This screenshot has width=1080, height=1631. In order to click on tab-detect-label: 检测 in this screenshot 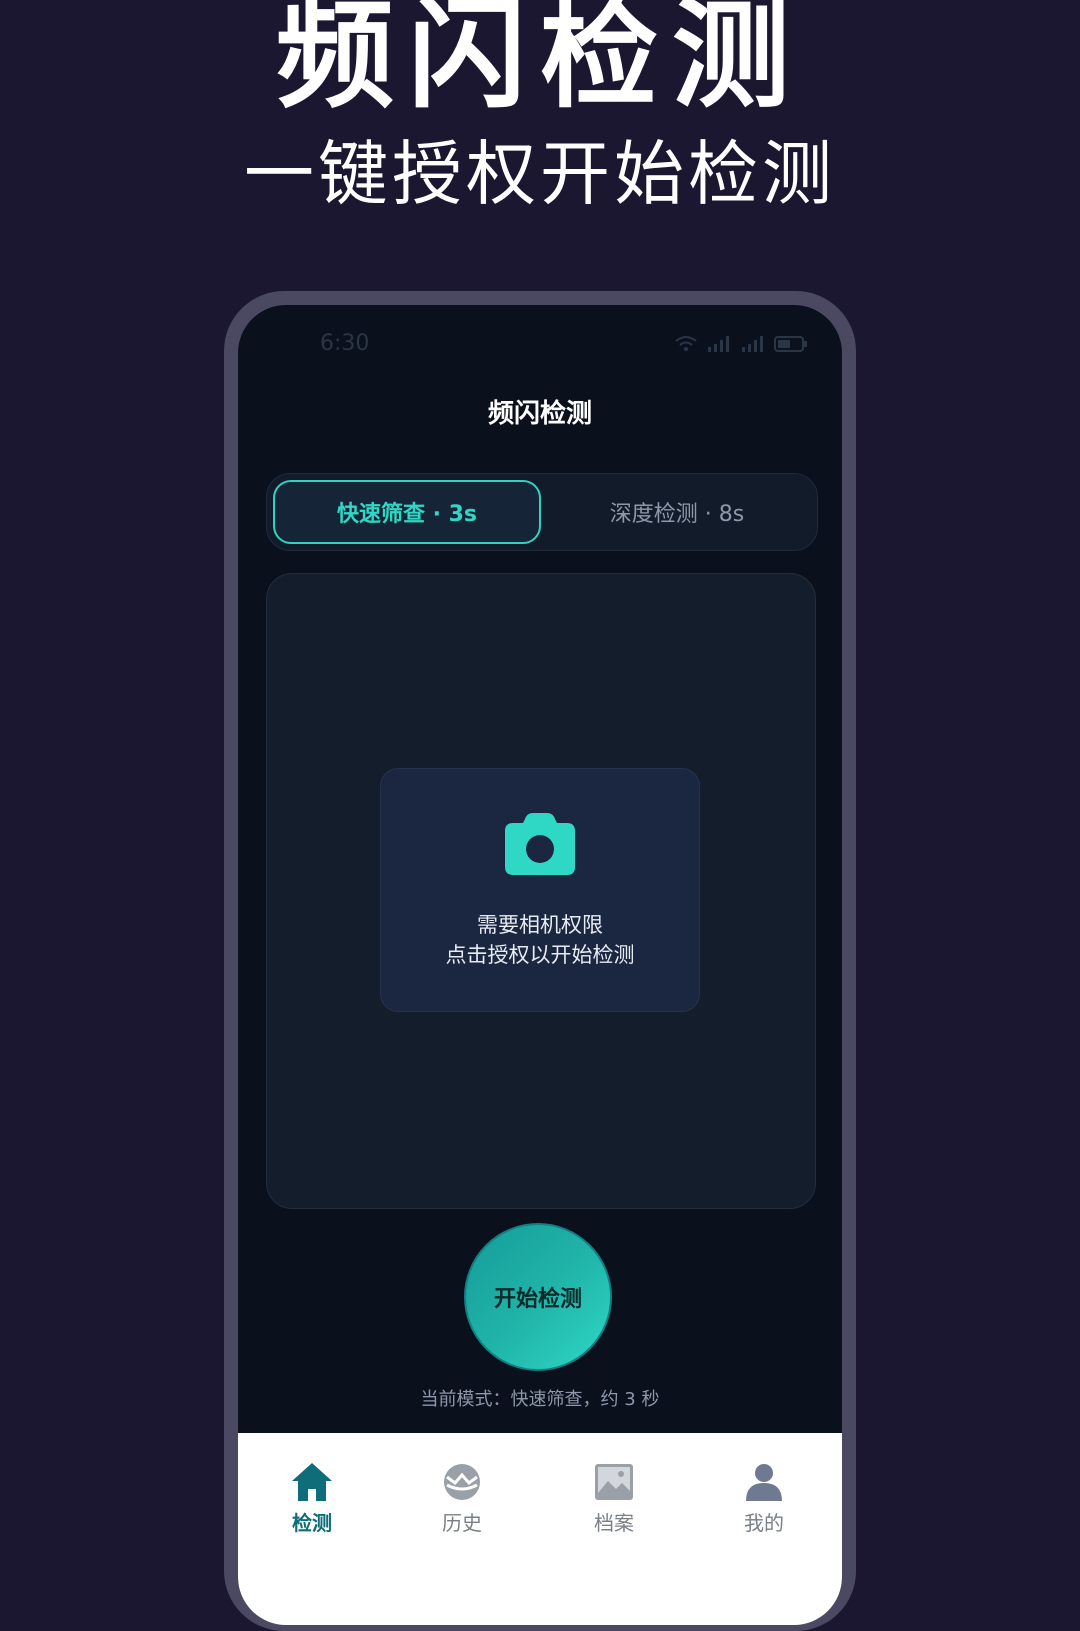, I will do `click(312, 1523)`.